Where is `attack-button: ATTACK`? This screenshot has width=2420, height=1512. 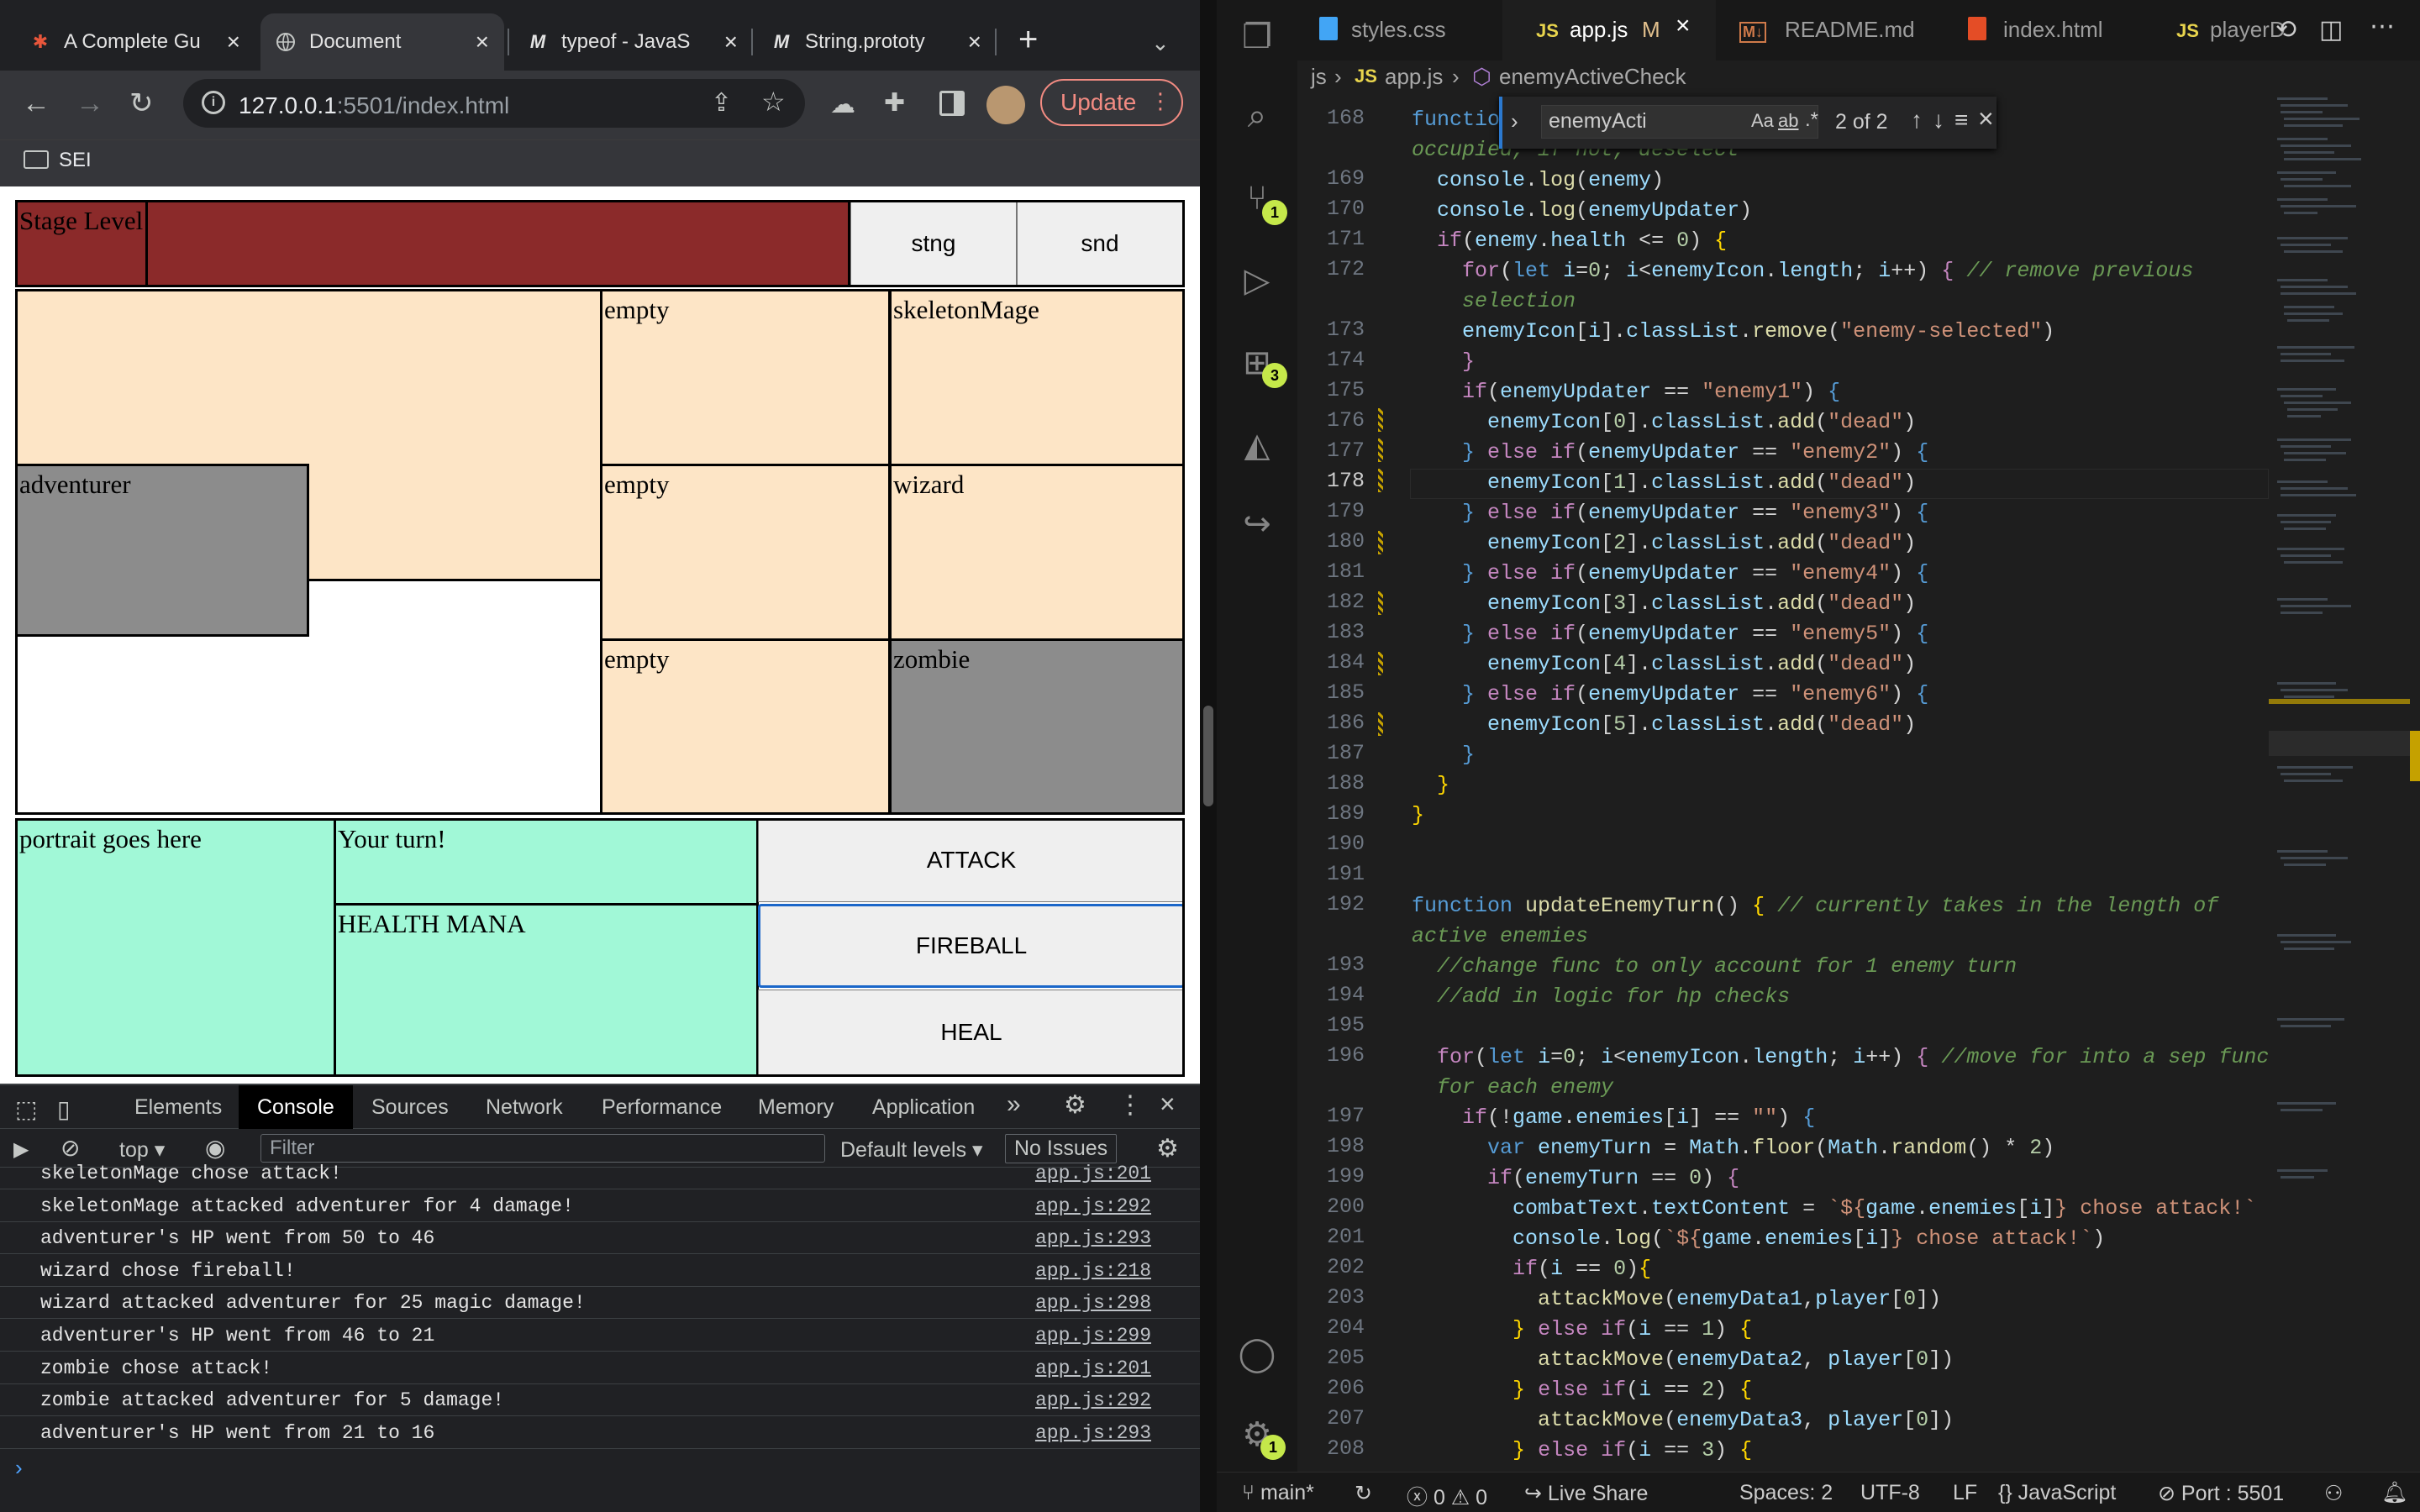 attack-button: ATTACK is located at coordinates (971, 860).